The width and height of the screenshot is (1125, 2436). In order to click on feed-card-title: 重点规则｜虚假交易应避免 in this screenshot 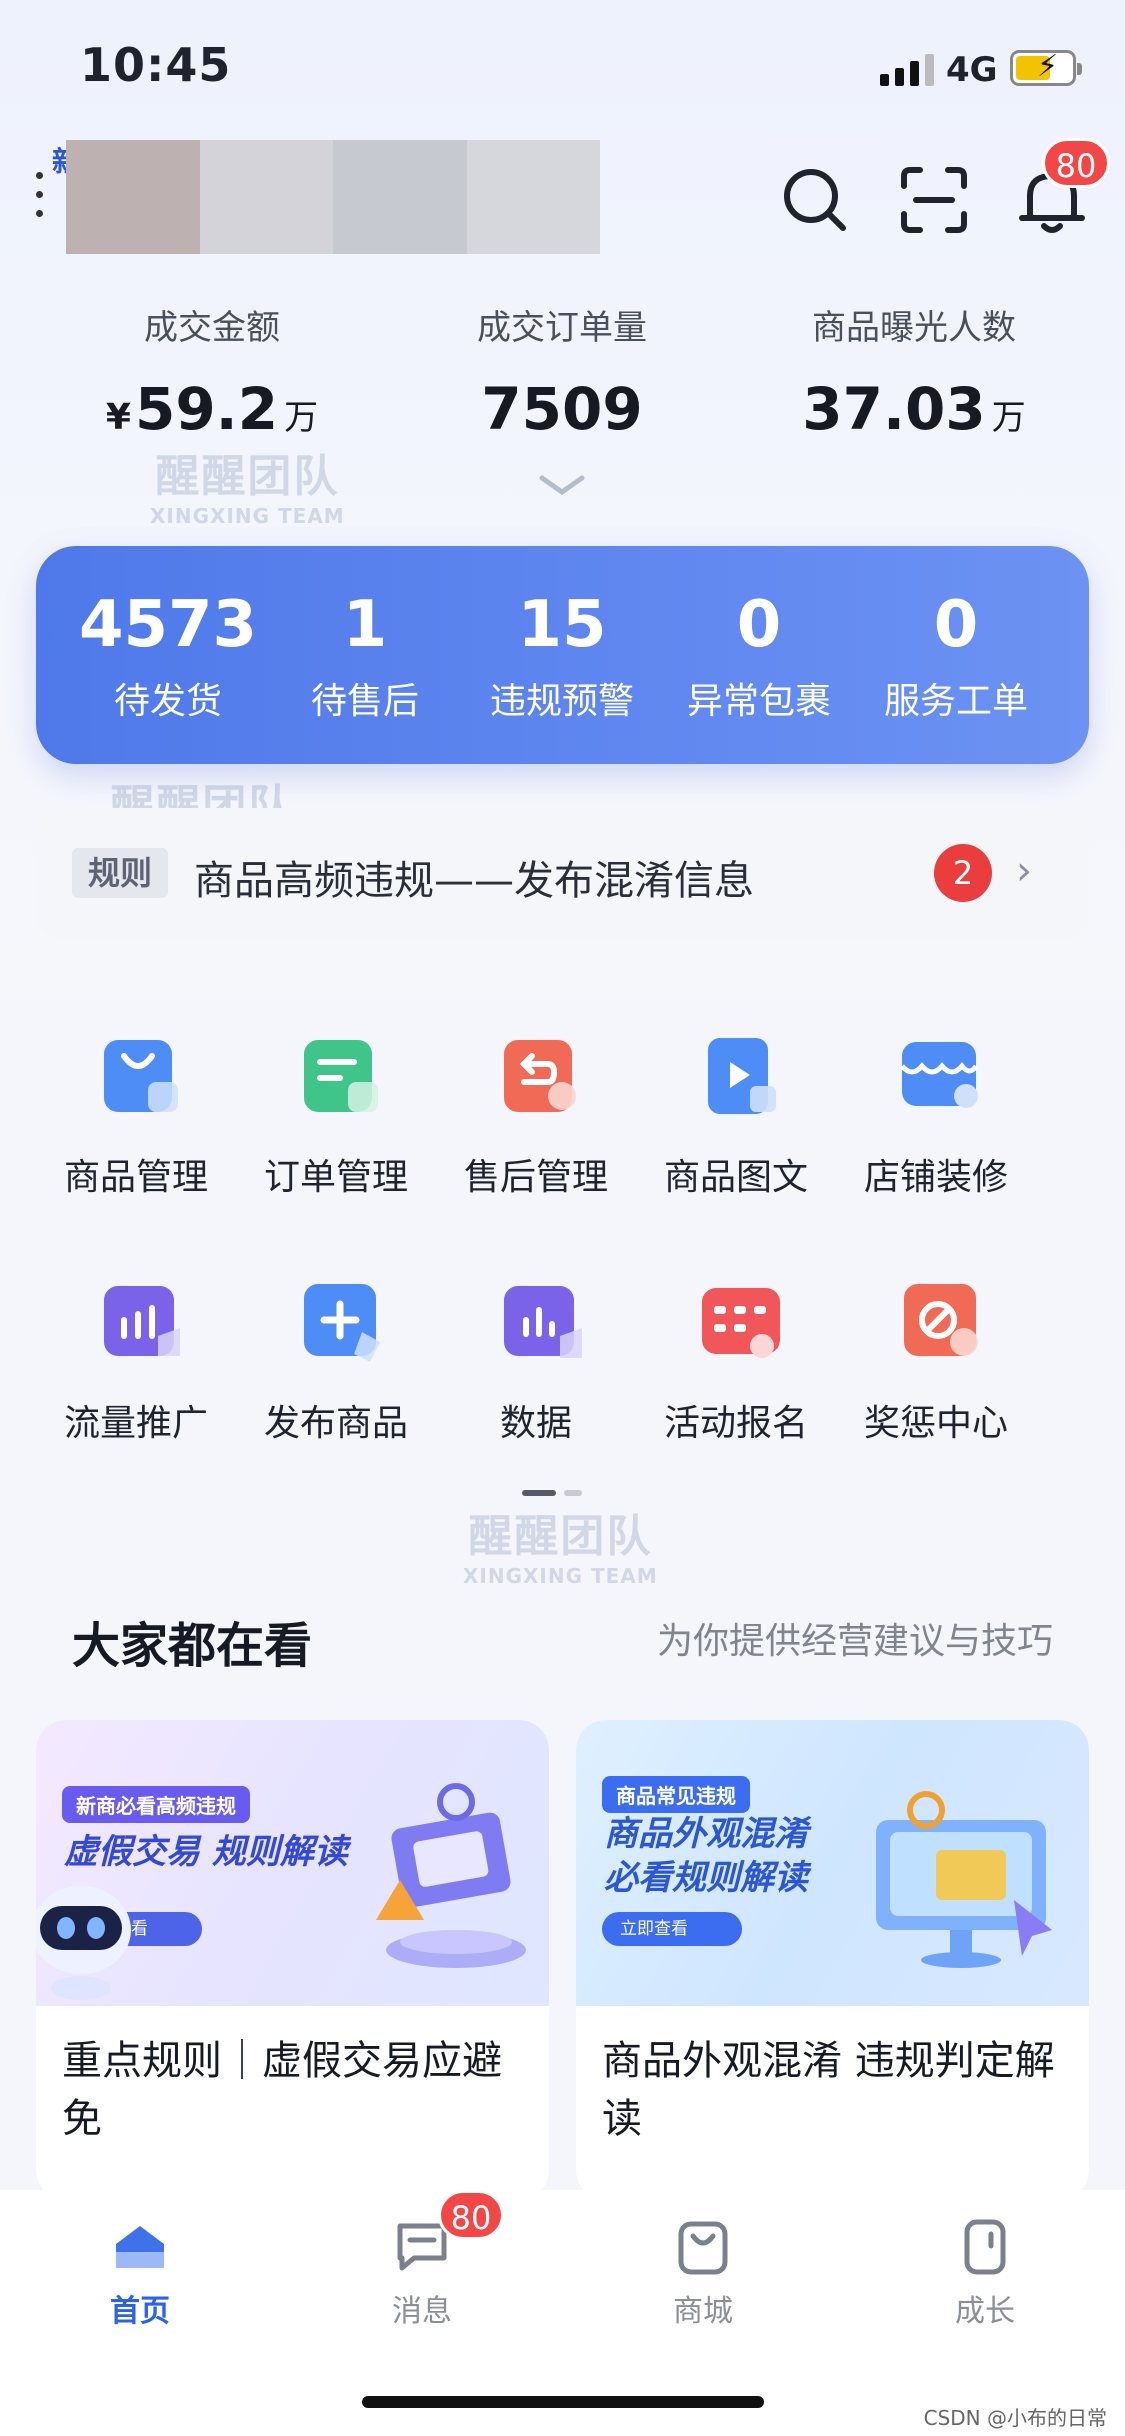, I will do `click(282, 2090)`.